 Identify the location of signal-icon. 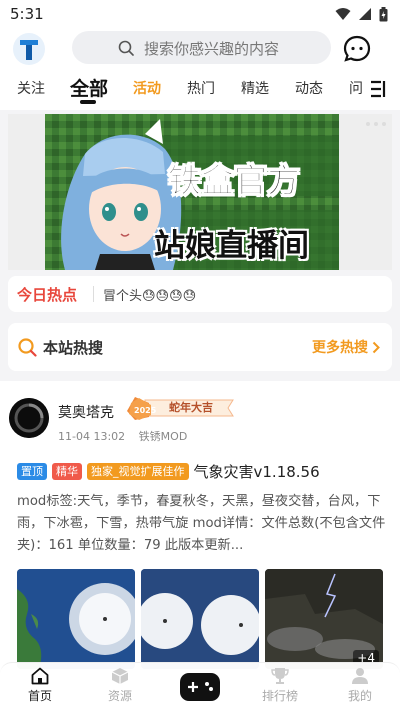
(365, 14).